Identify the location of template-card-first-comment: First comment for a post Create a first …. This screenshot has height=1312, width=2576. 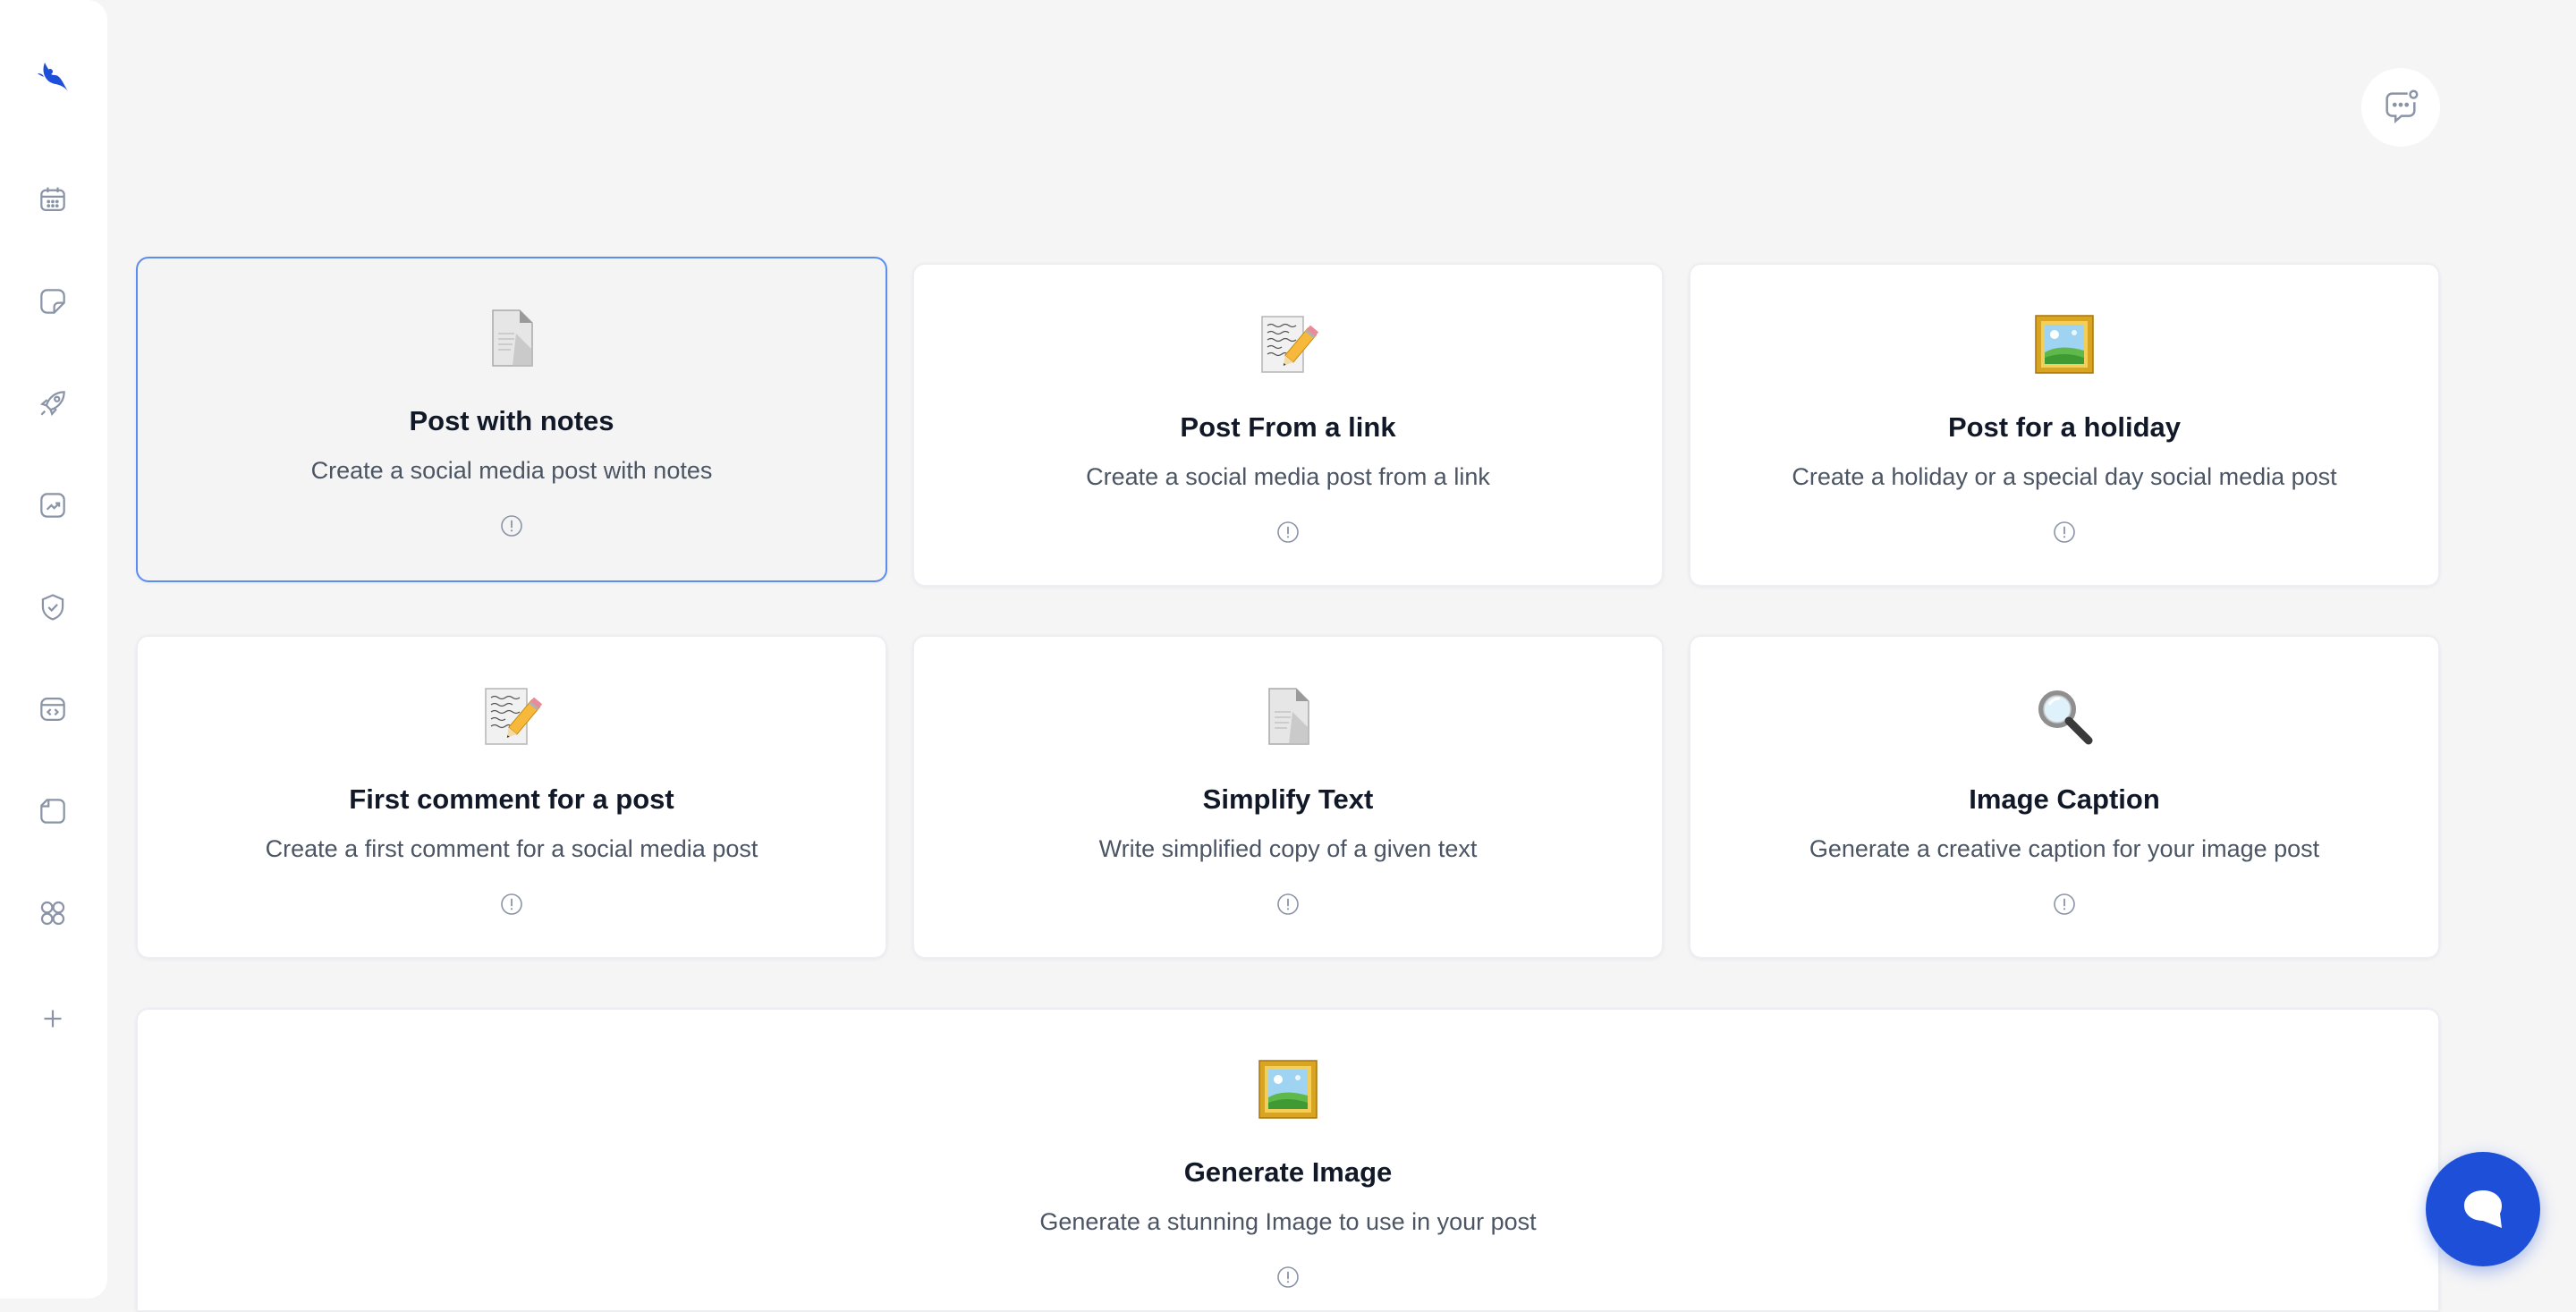
(511, 797).